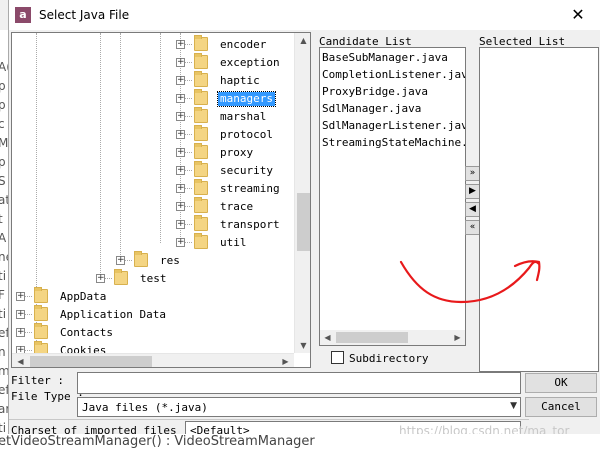 The width and height of the screenshot is (600, 450). What do you see at coordinates (153, 347) in the screenshot?
I see `tree-item: + Cookies` at bounding box center [153, 347].